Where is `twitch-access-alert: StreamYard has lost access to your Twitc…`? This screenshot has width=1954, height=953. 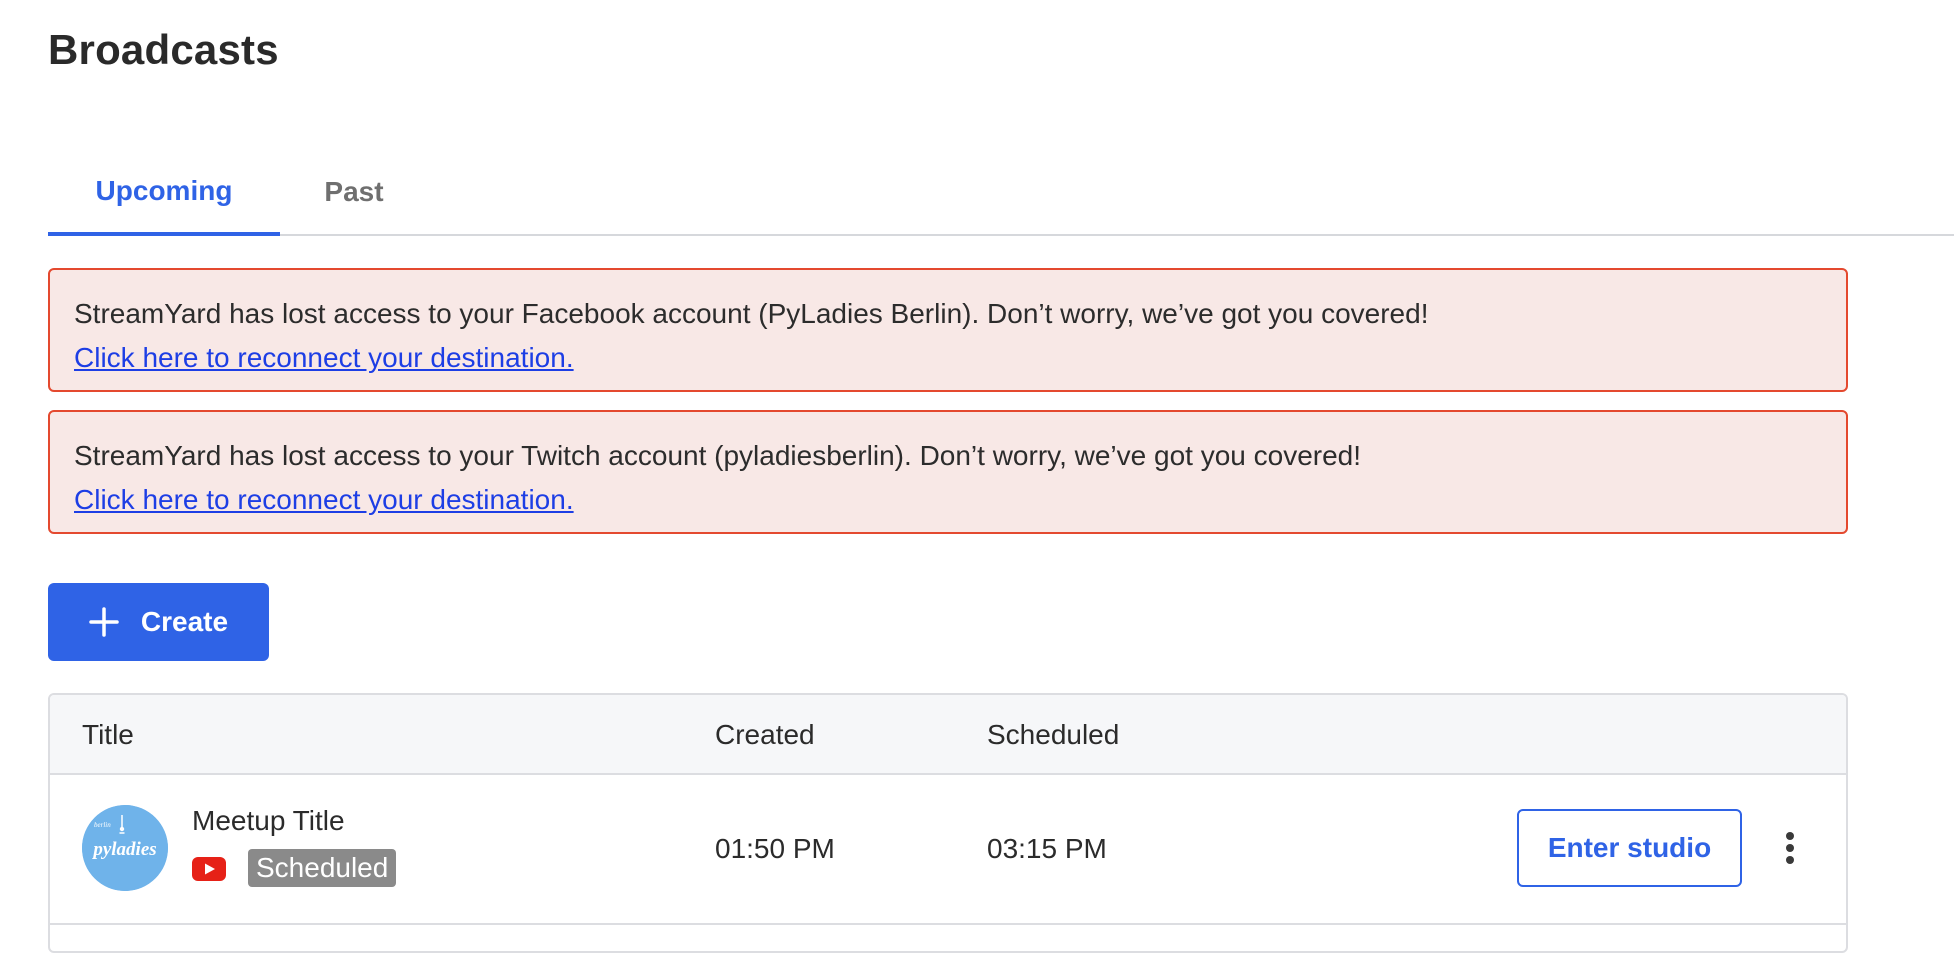
twitch-access-alert: StreamYard has lost access to your Twitc… is located at coordinates (948, 472).